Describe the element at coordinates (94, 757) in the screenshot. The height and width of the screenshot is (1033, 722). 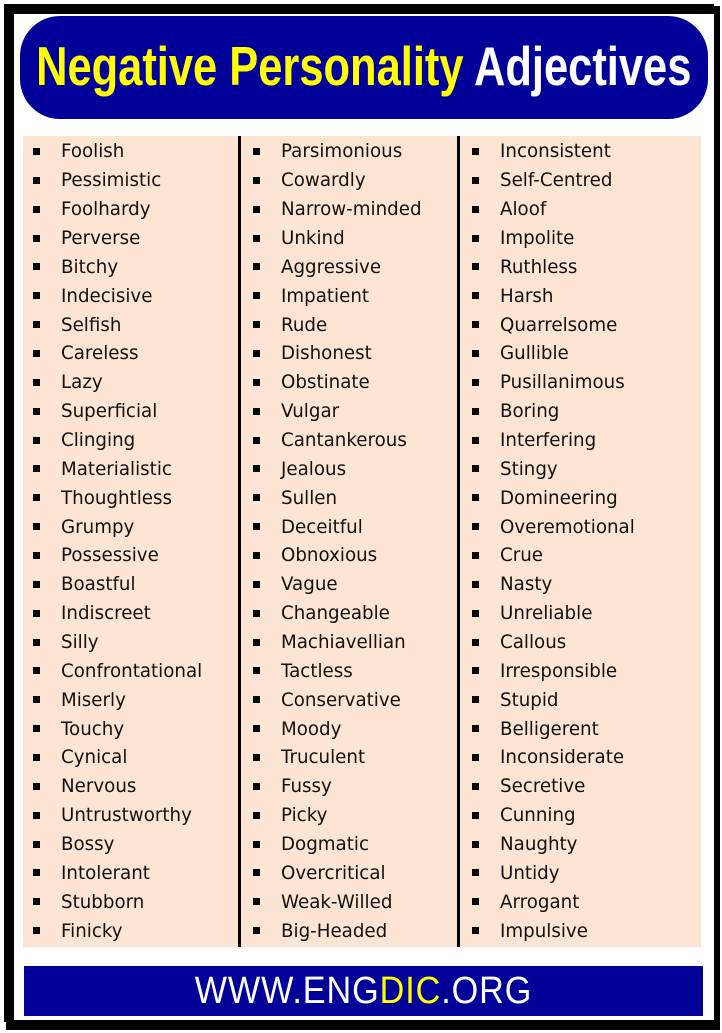
I see `adjective-text: Cynical` at that location.